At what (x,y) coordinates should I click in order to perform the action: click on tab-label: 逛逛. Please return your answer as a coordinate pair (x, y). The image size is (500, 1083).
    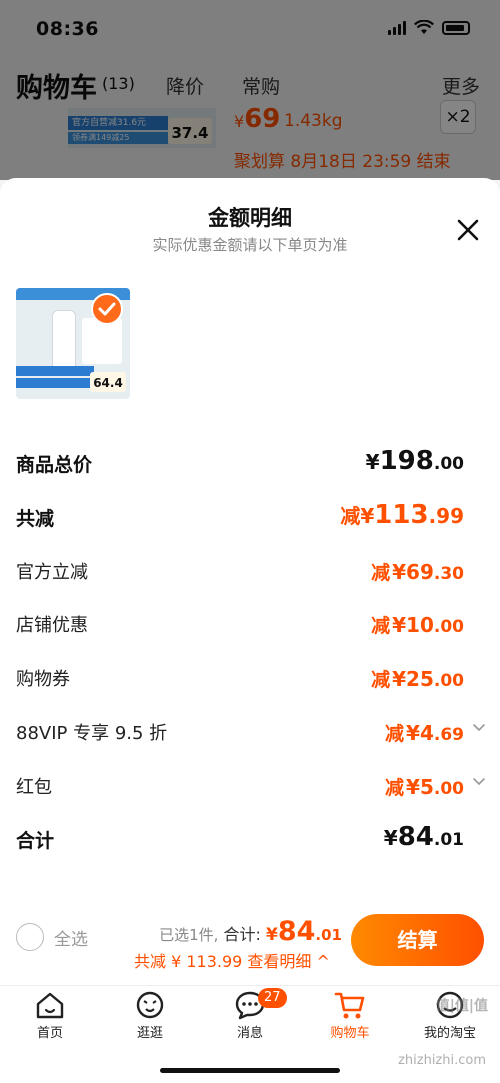
    Looking at the image, I should click on (149, 1033).